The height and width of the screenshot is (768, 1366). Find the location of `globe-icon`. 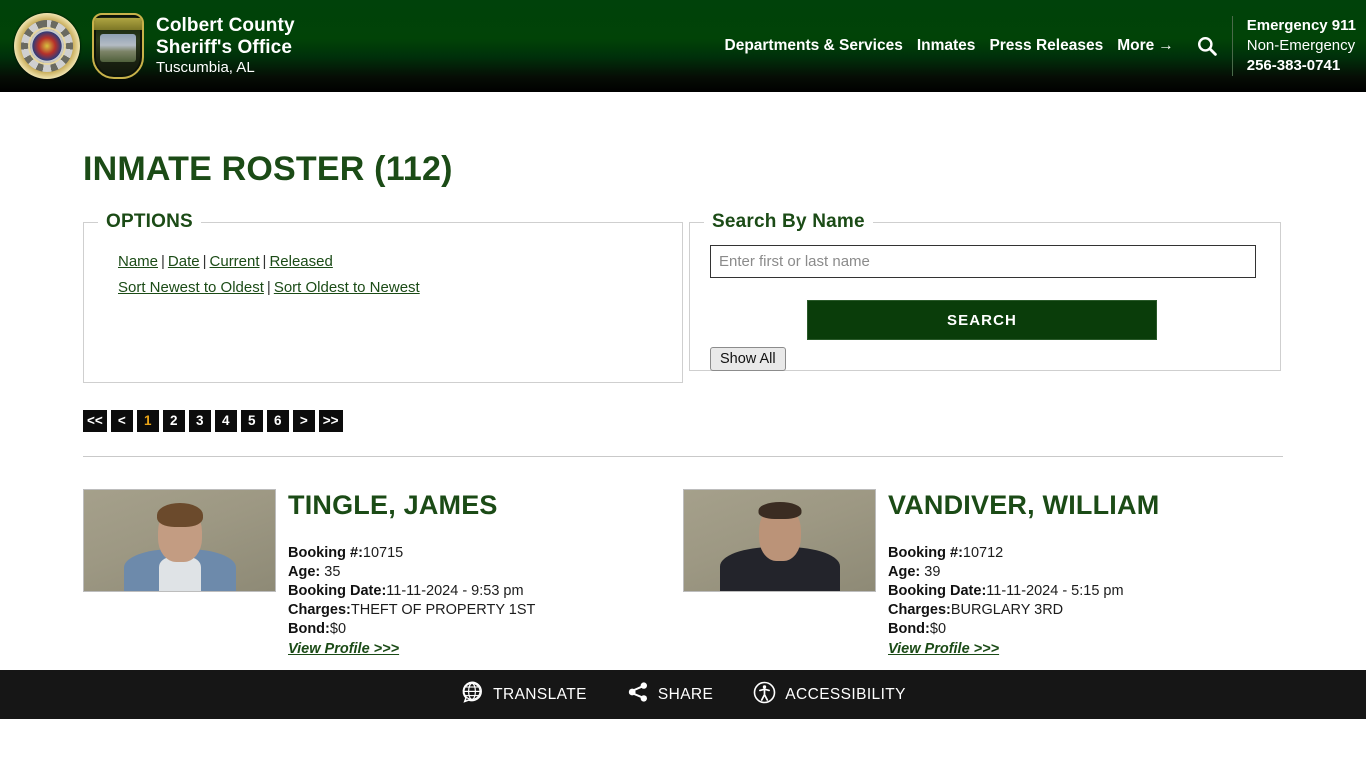

globe-icon is located at coordinates (472, 694).